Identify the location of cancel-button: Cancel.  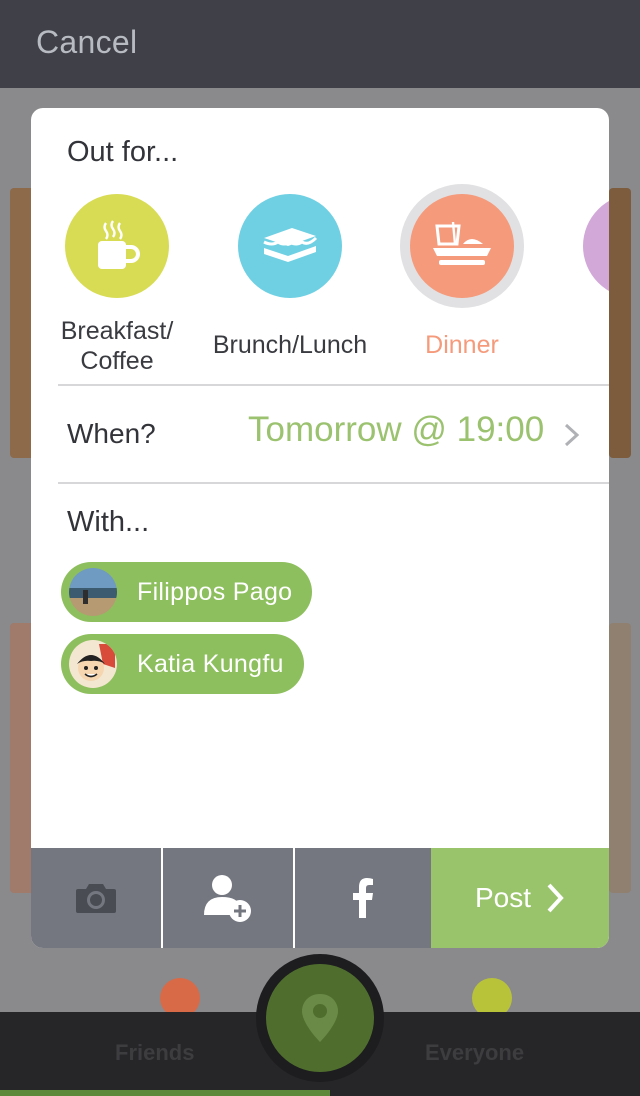
(86, 42).